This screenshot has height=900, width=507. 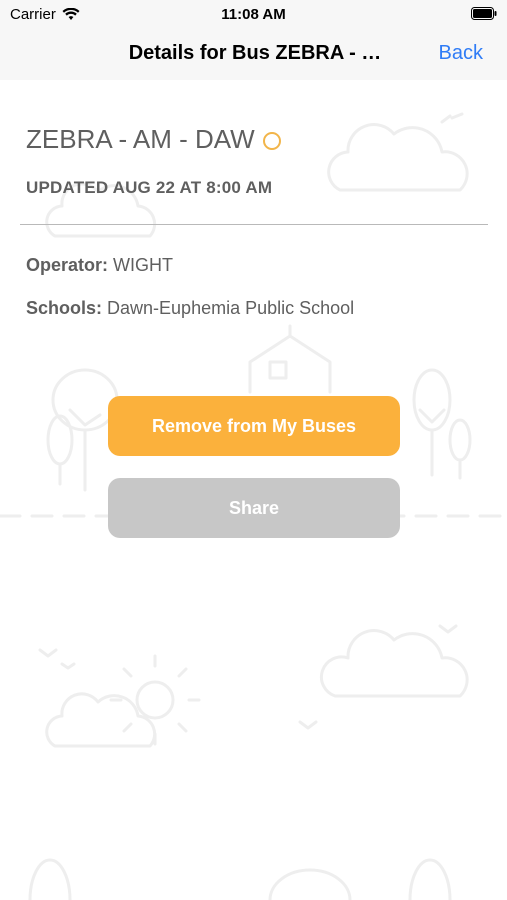 I want to click on bus-title-row: ZEBRA - AM - DAW, so click(x=153, y=139).